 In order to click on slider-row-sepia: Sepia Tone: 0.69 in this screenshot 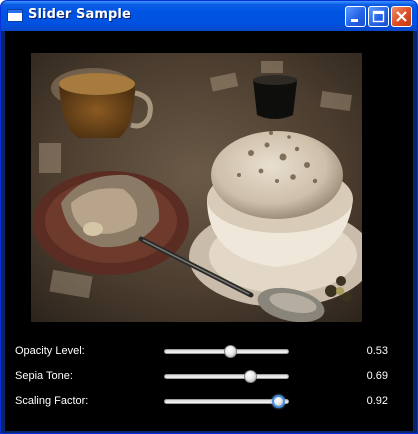, I will do `click(209, 376)`.